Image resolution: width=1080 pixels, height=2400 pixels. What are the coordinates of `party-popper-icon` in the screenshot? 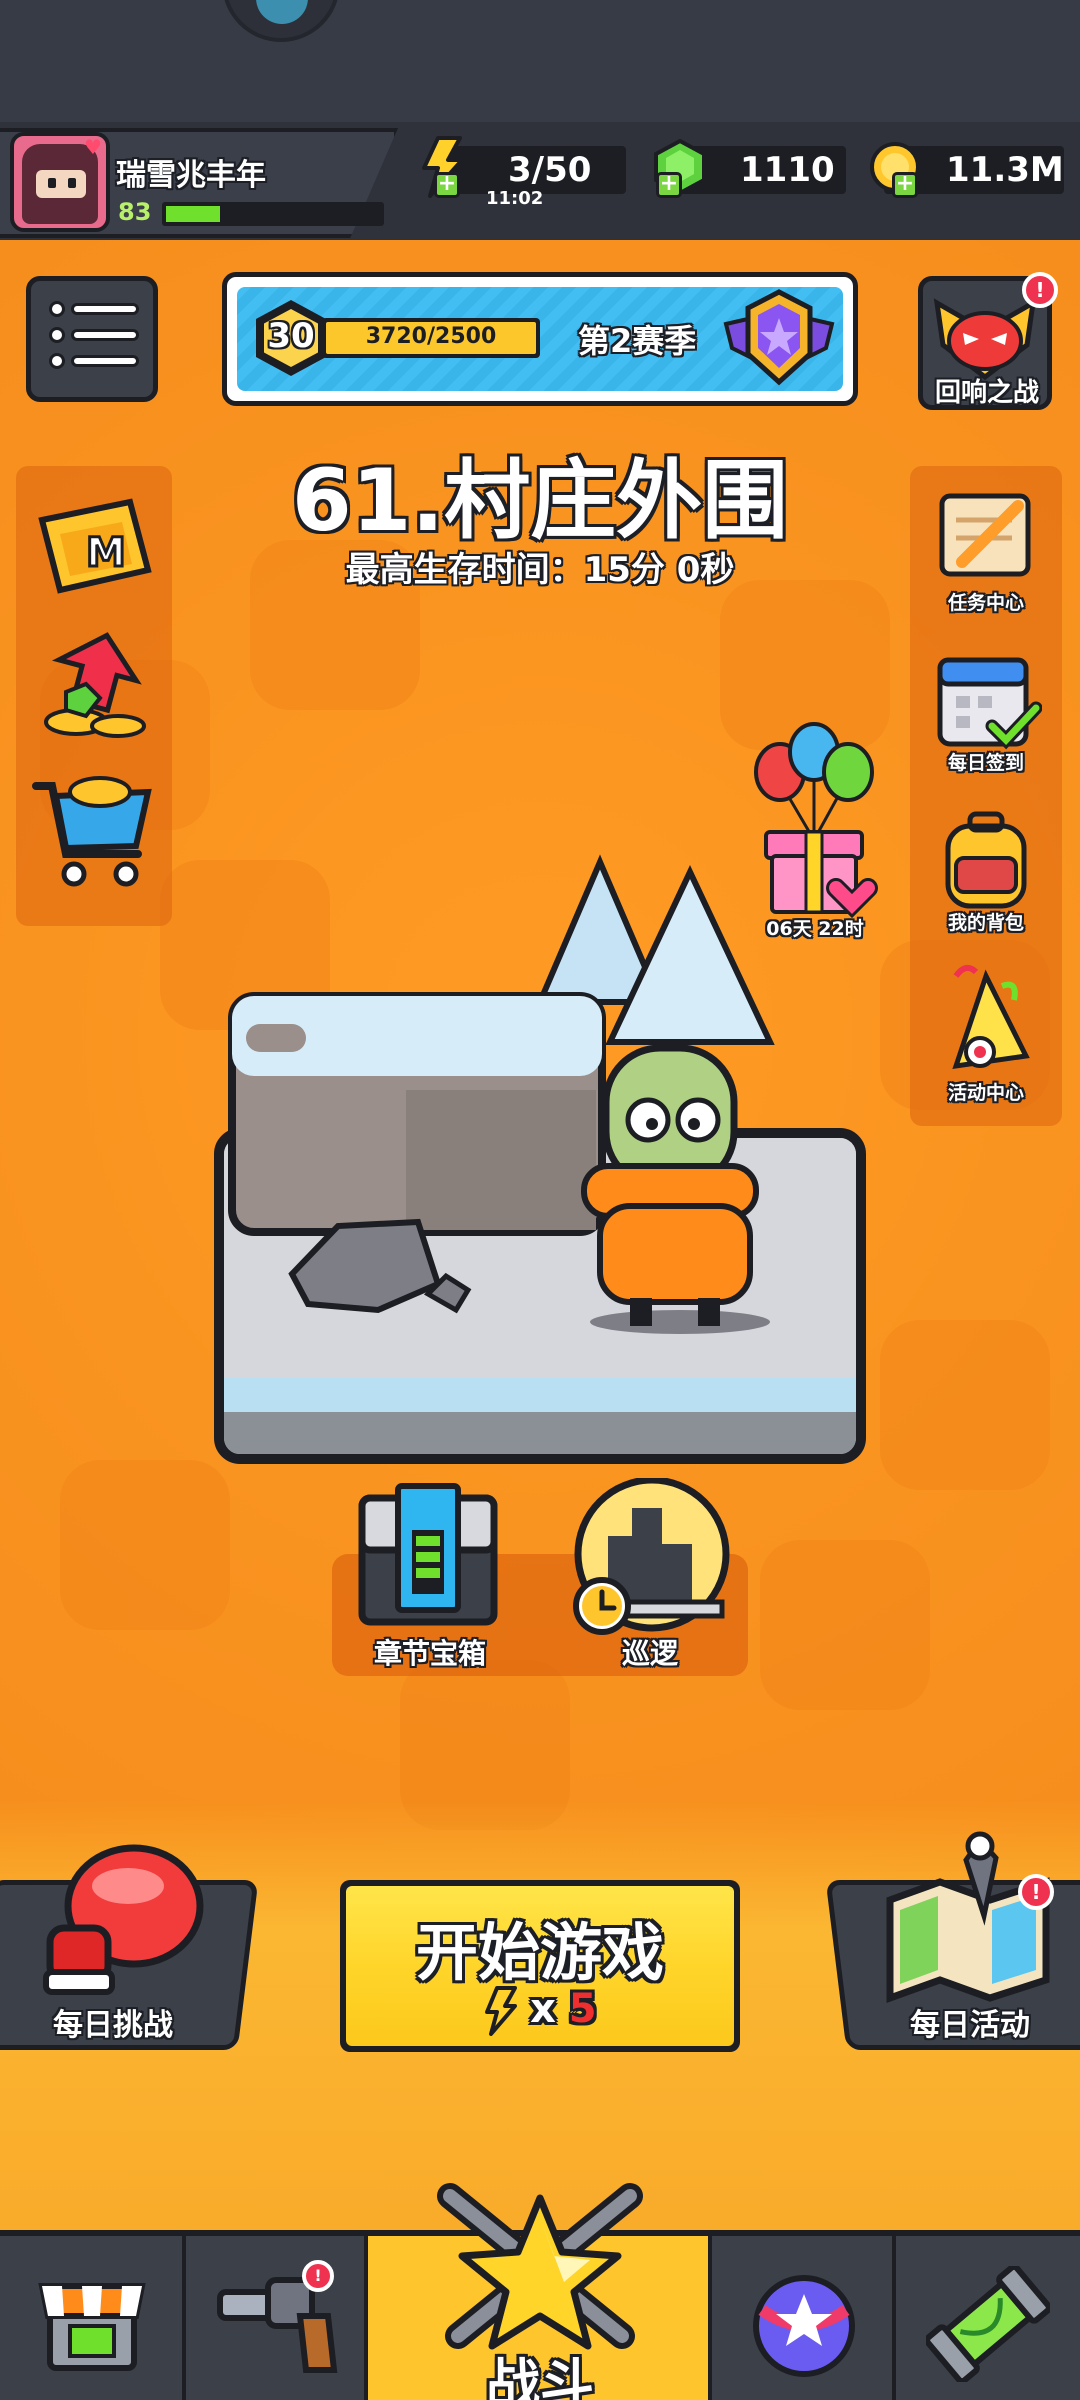 It's located at (985, 1018).